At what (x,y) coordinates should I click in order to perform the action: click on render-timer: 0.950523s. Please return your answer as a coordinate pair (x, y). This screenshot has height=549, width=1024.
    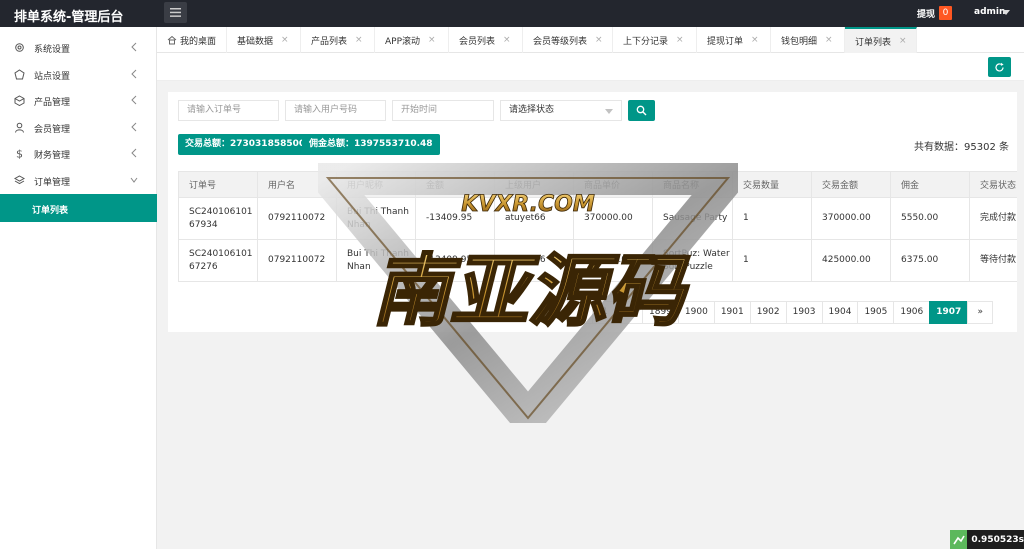
    Looking at the image, I should click on (987, 539).